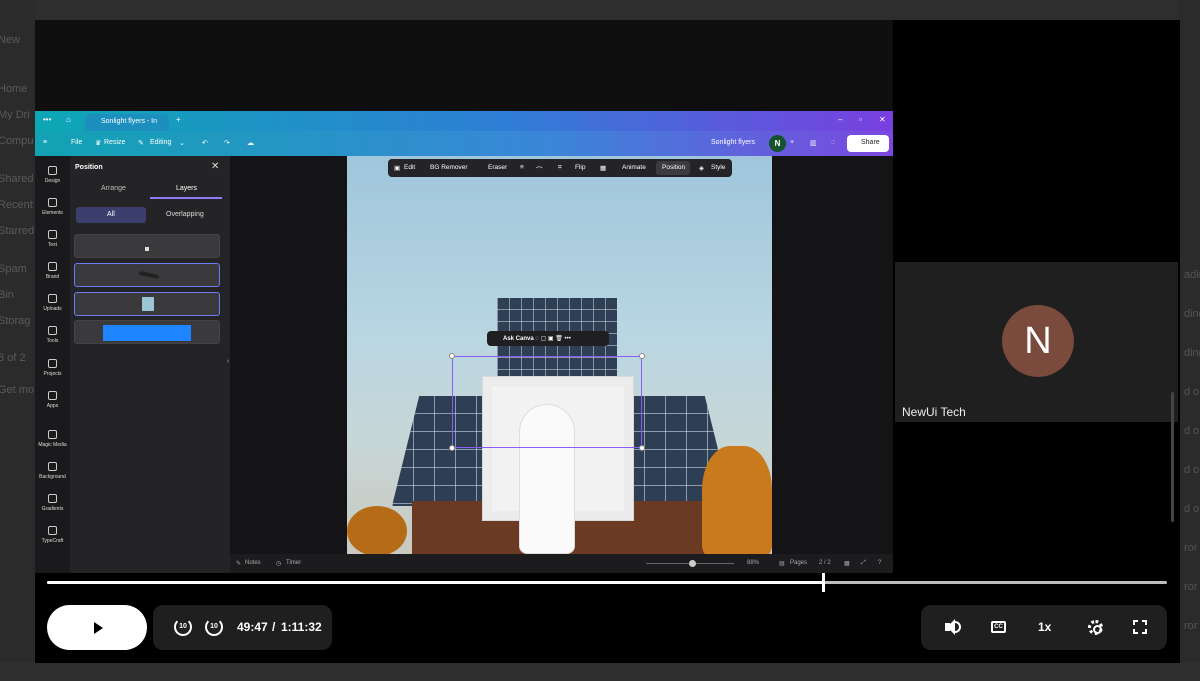 This screenshot has width=1200, height=681. Describe the element at coordinates (186, 198) in the screenshot. I see `tab-indicator` at that location.